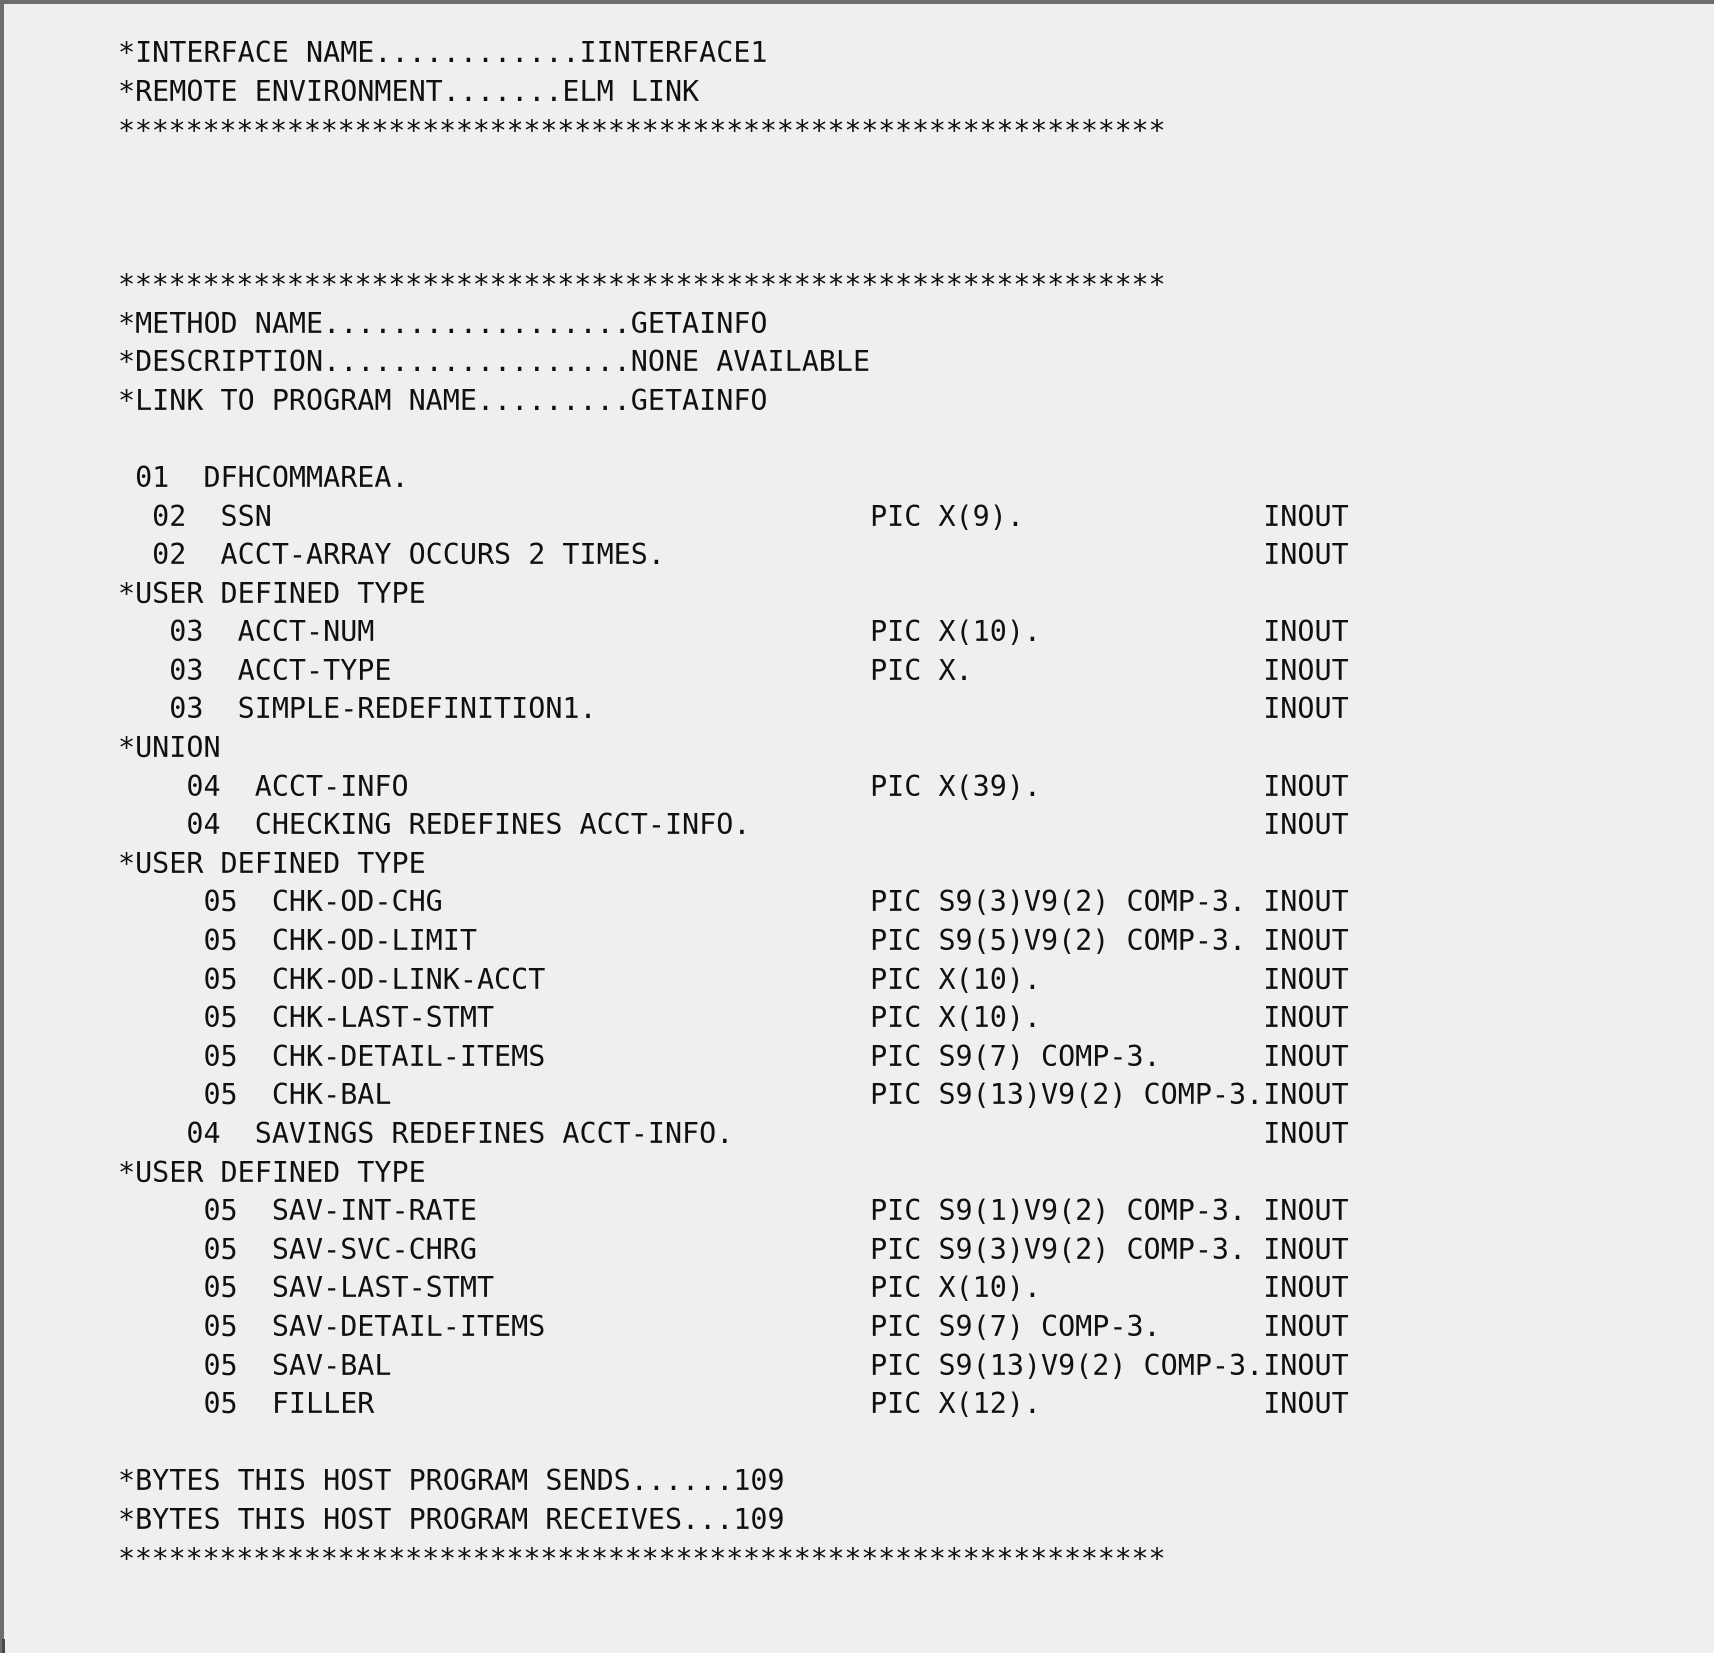 This screenshot has width=1714, height=1653. Describe the element at coordinates (857, 2) in the screenshot. I see `window-top-edge` at that location.